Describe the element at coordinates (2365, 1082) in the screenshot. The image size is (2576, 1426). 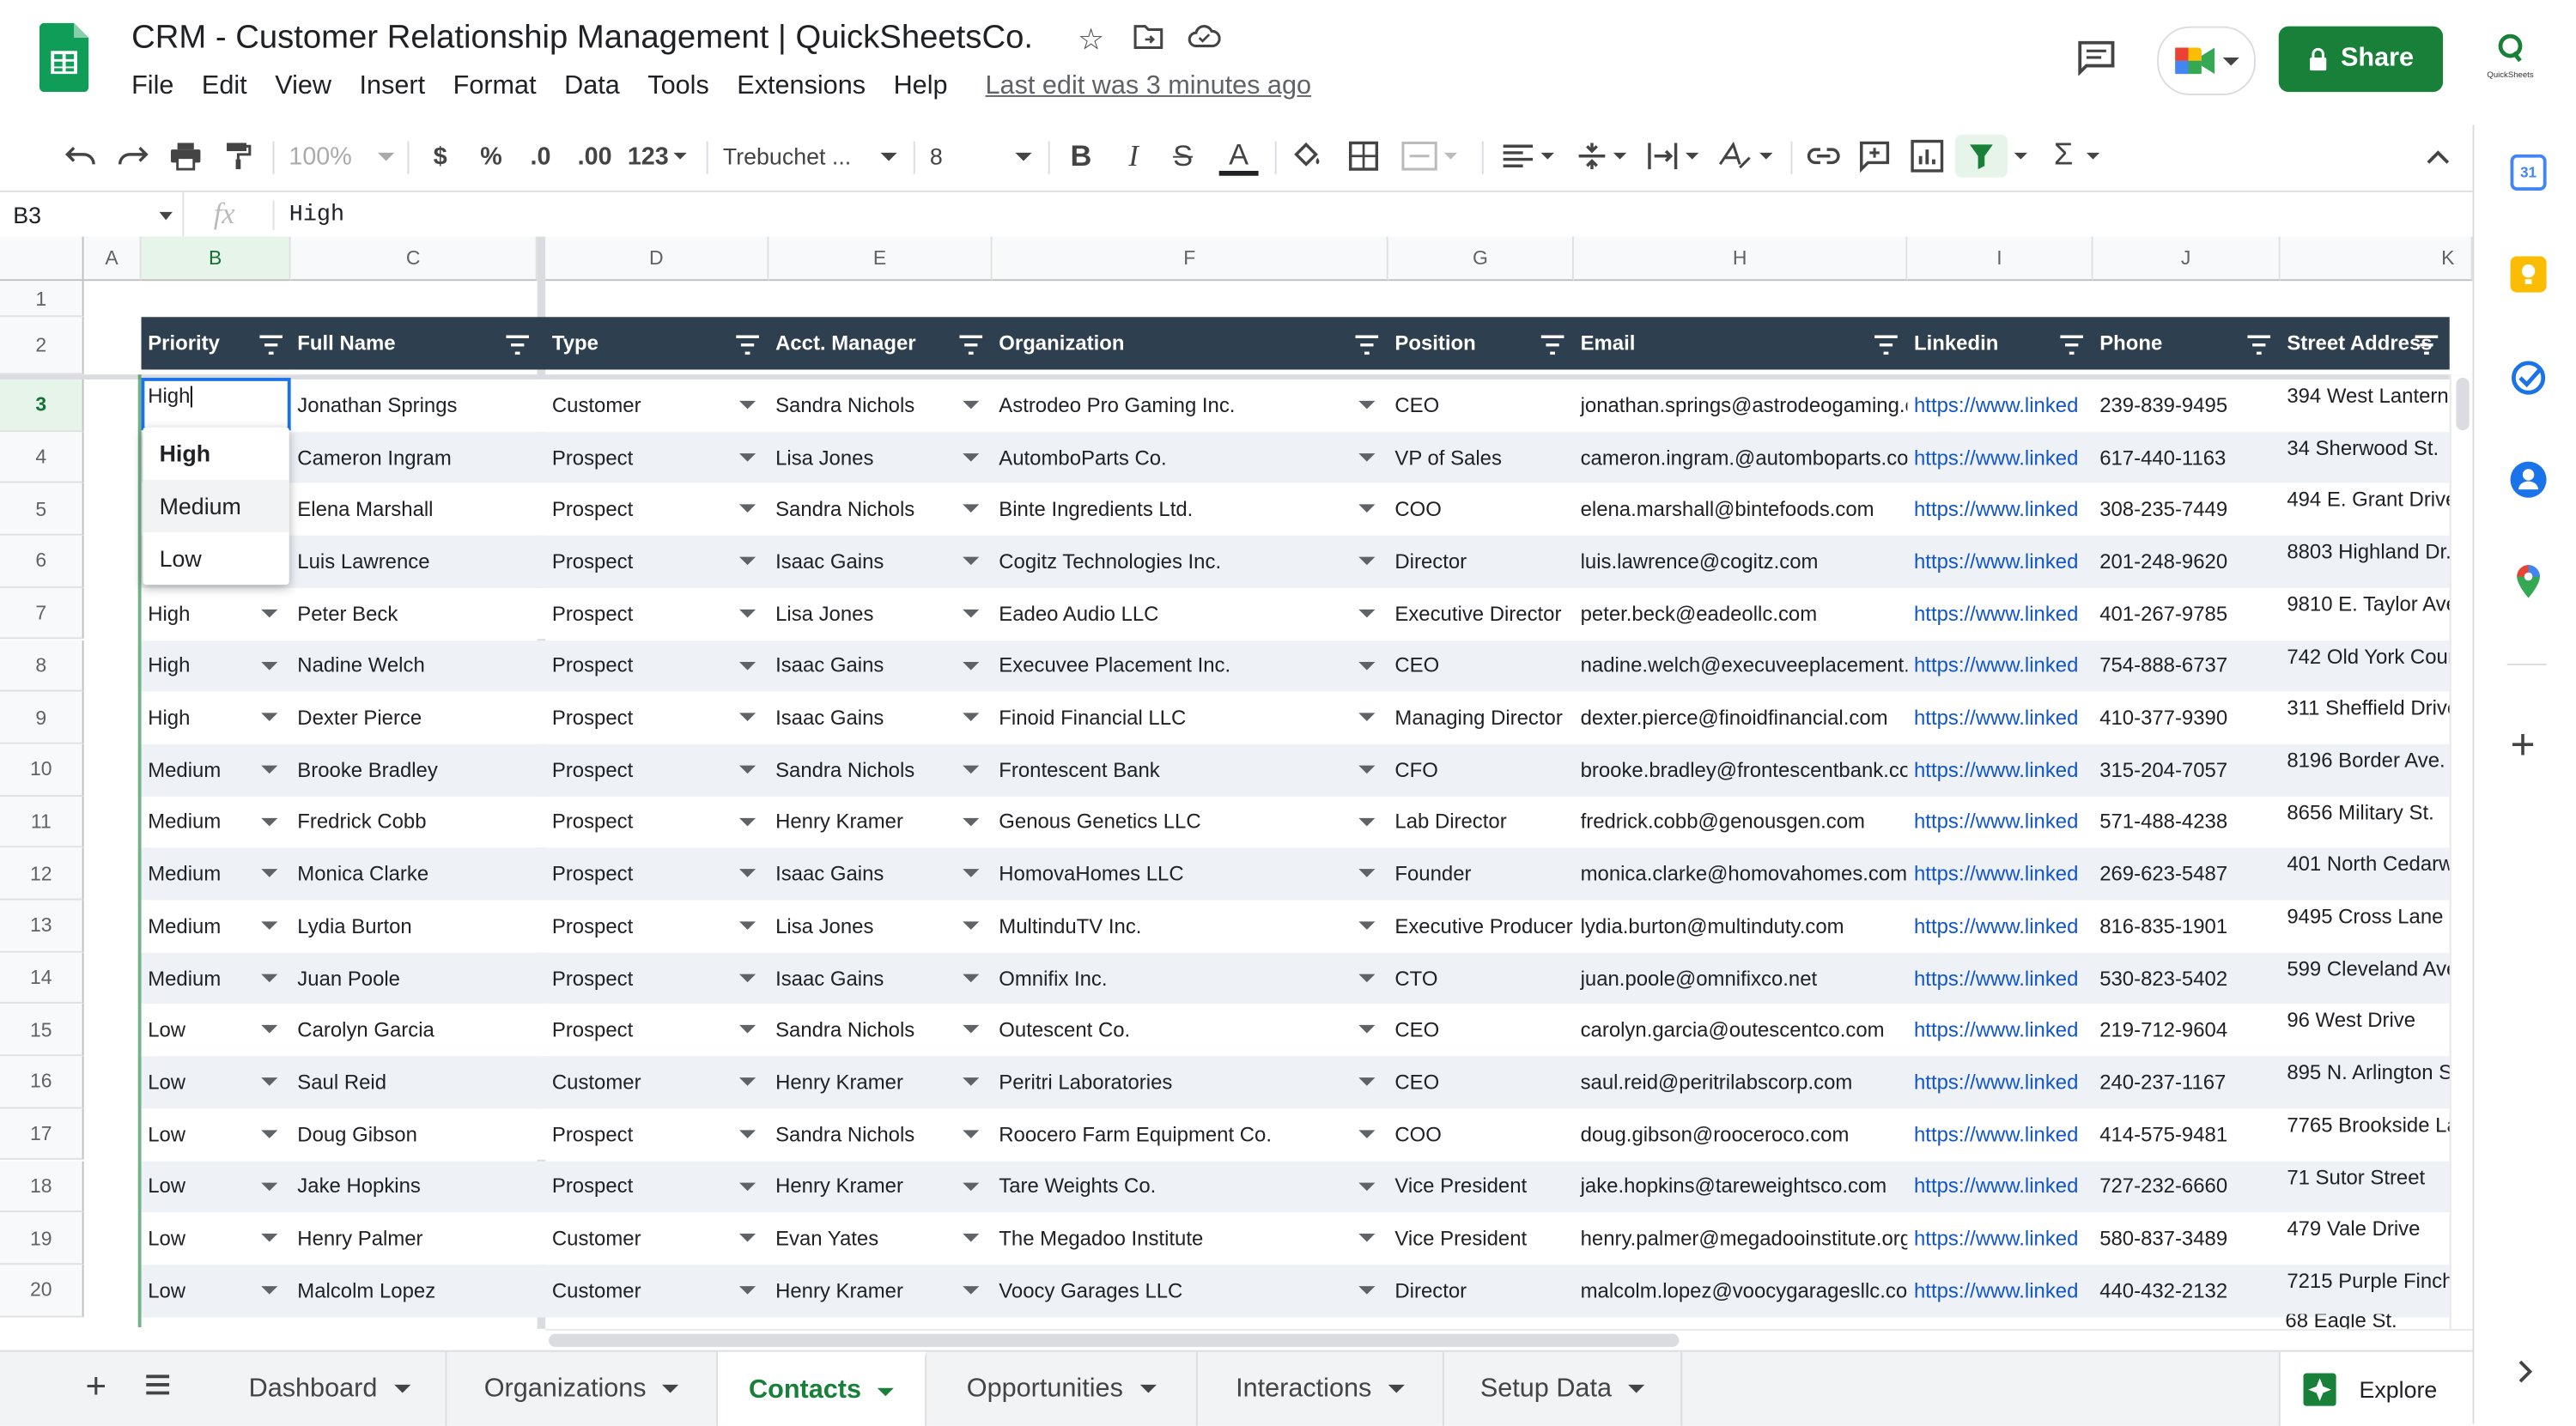
I see `cell: 895 N. Arlington St` at that location.